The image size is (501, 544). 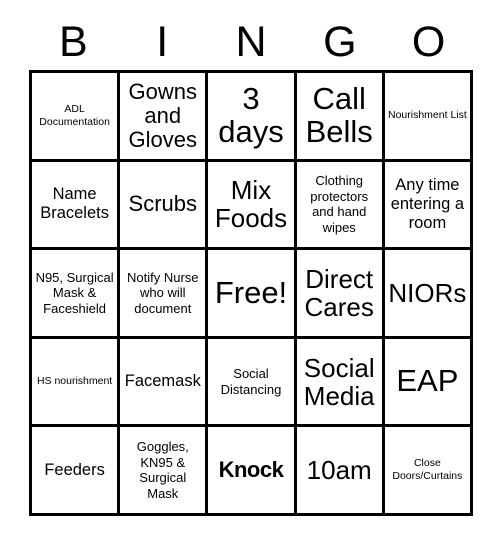 I want to click on bingo-square: Any time entering a room, so click(x=428, y=206).